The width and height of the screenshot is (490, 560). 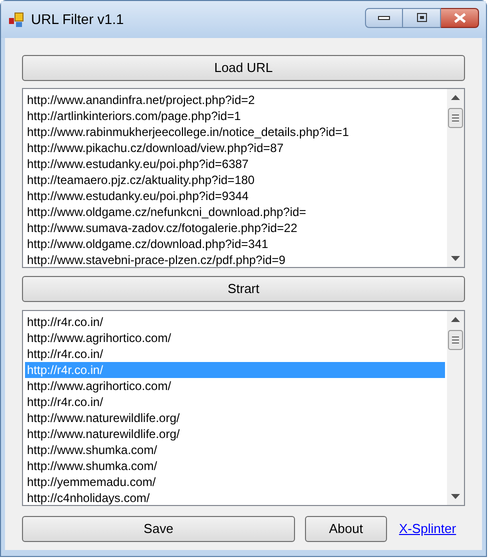 I want to click on start-button: Strart, so click(x=243, y=289).